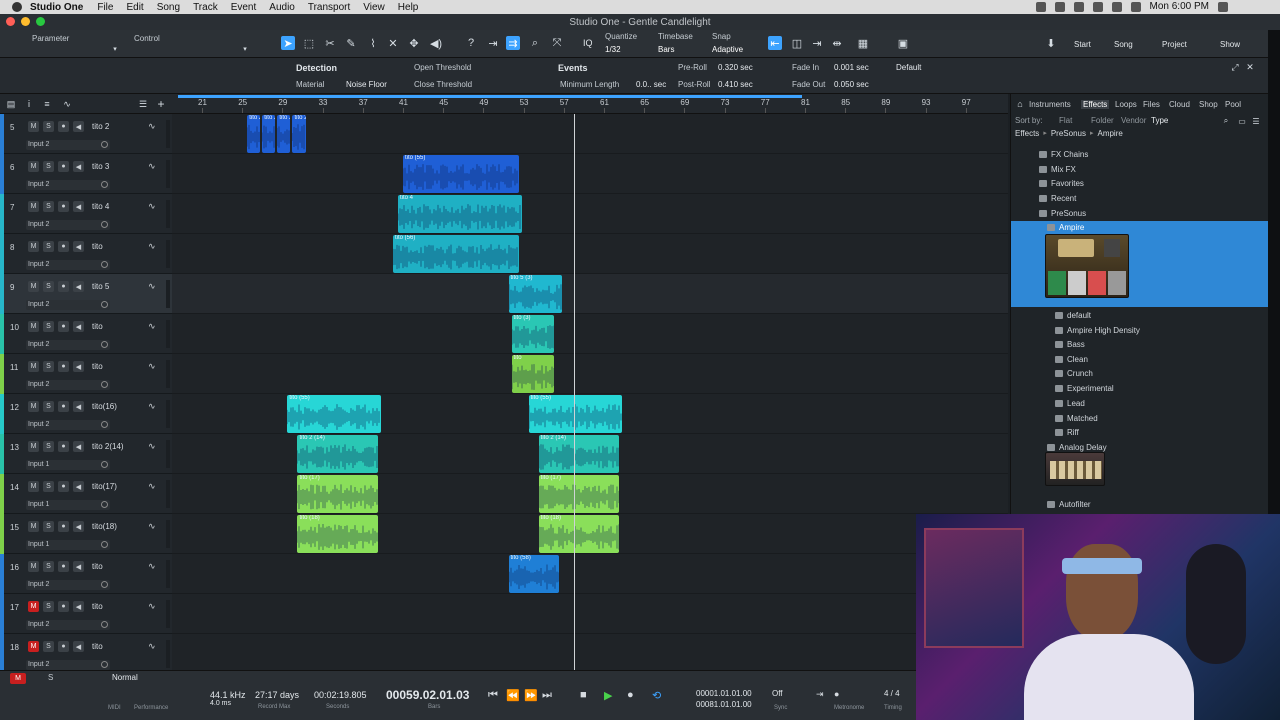 The height and width of the screenshot is (720, 1280). Describe the element at coordinates (775, 43) in the screenshot. I see `snap-grid-icon: ⇤` at that location.